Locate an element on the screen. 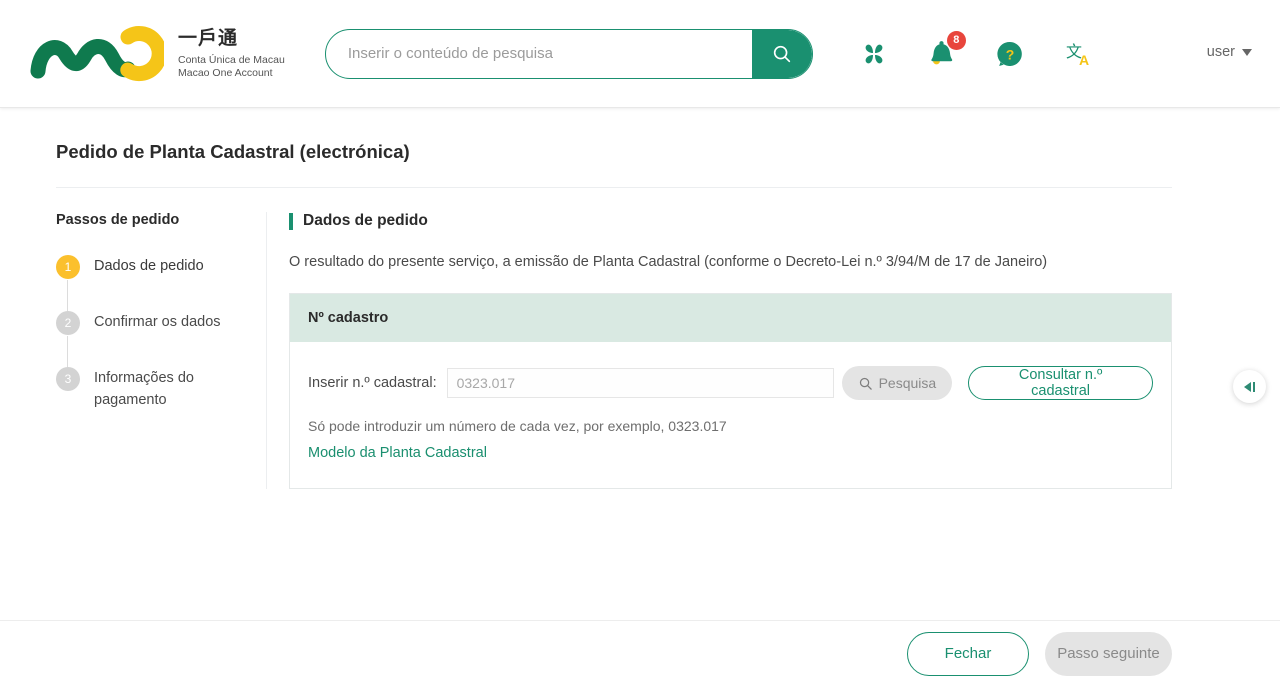 This screenshot has height=686, width=1280. passo-seguinte-button: Passo seguinte is located at coordinates (1108, 653).